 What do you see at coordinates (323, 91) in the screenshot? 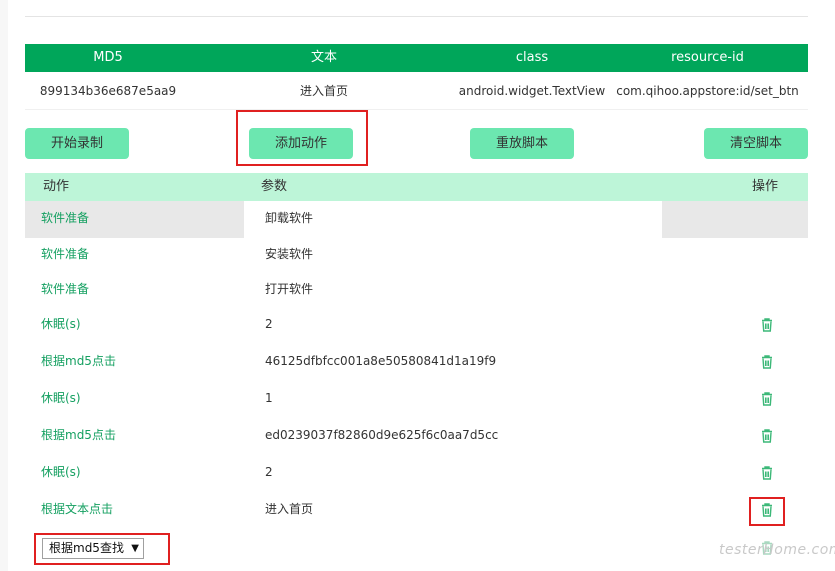
I see `cell-text: 进入首页` at bounding box center [323, 91].